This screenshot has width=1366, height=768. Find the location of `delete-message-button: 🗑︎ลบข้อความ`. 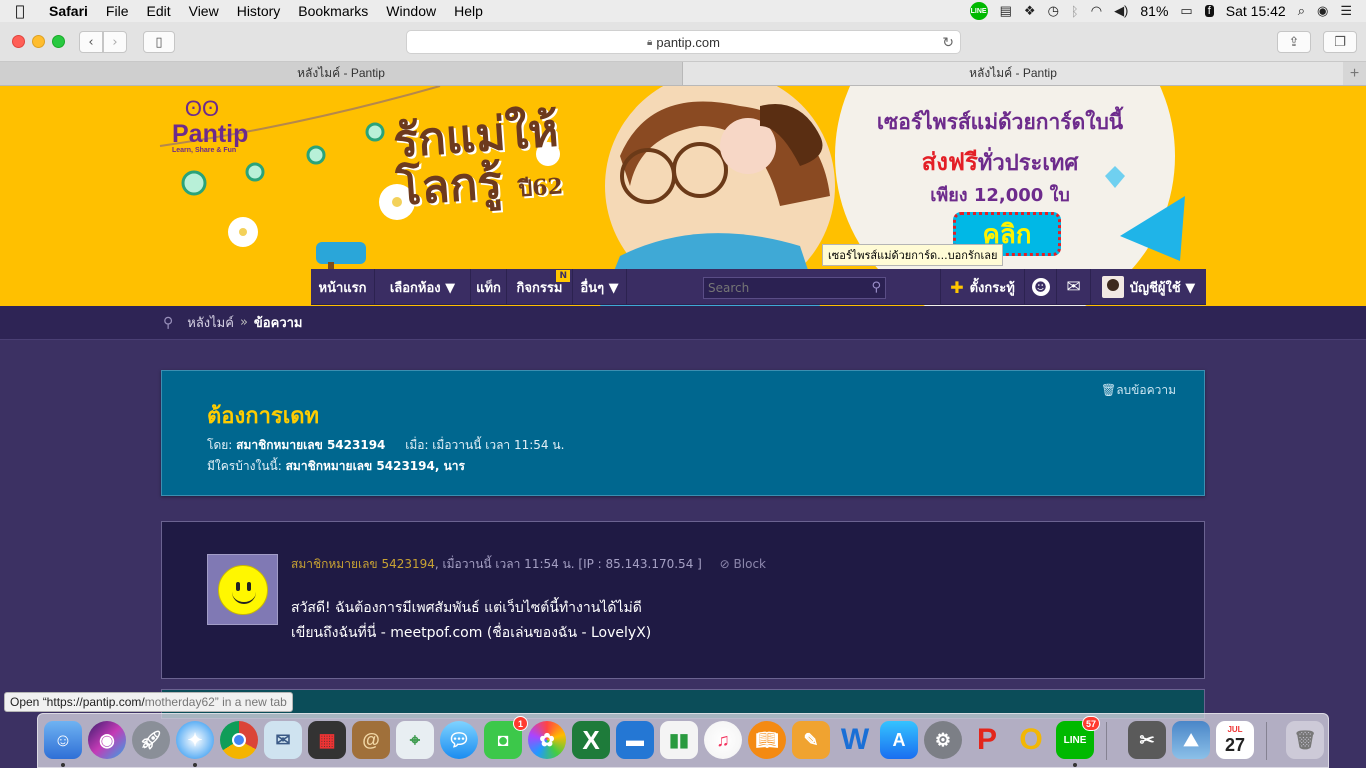

delete-message-button: 🗑︎ลบข้อความ is located at coordinates (1138, 390).